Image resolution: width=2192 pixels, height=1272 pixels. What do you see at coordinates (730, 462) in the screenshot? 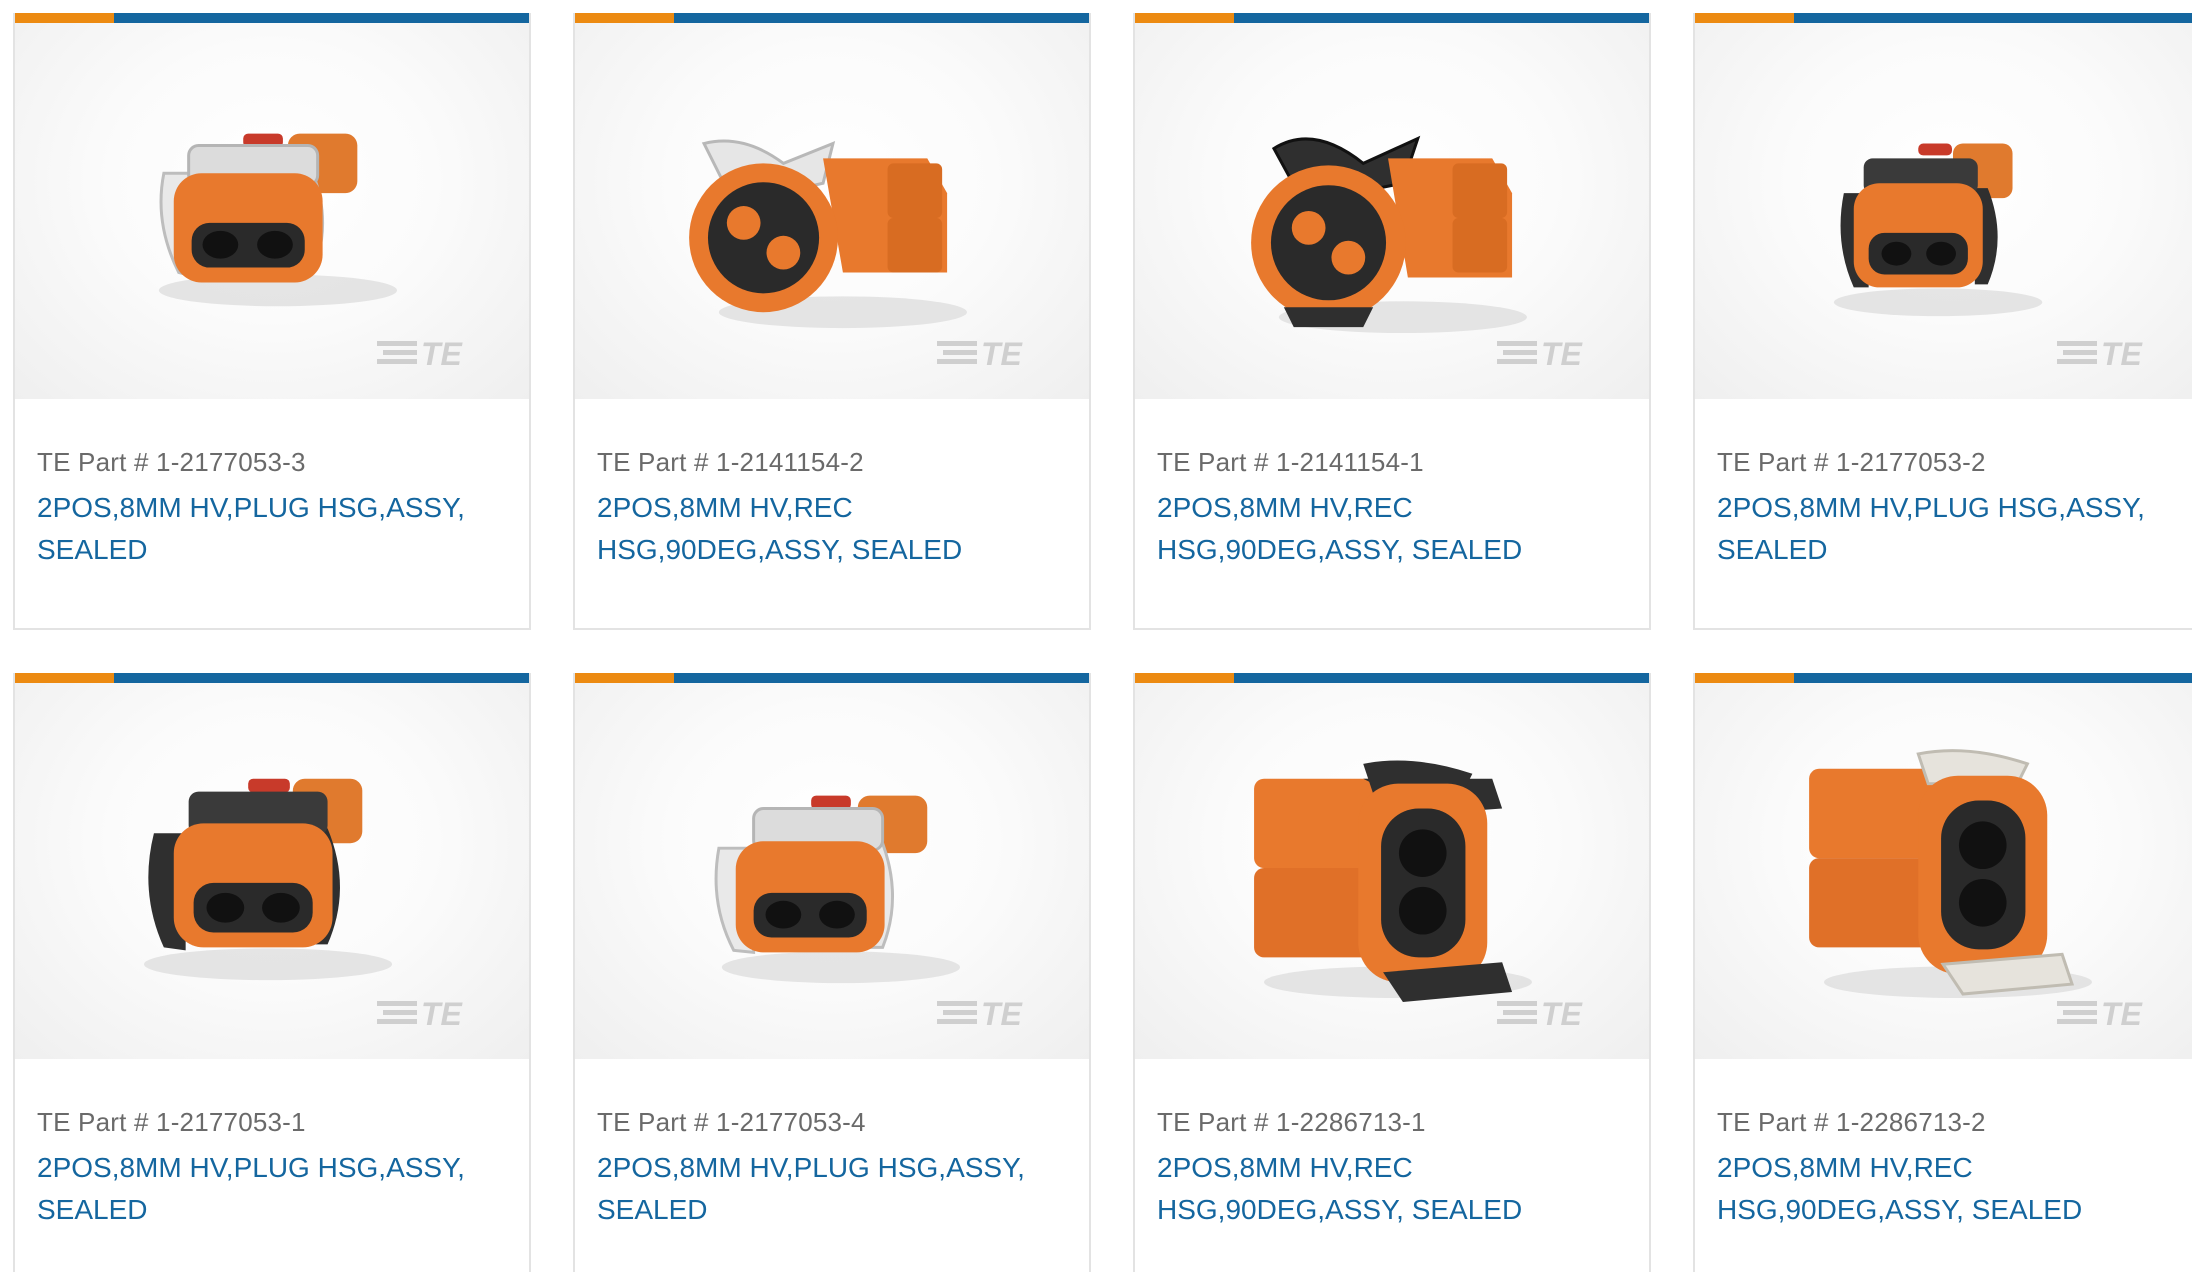
I see `part-number: TE Part # 1-2141154-2` at bounding box center [730, 462].